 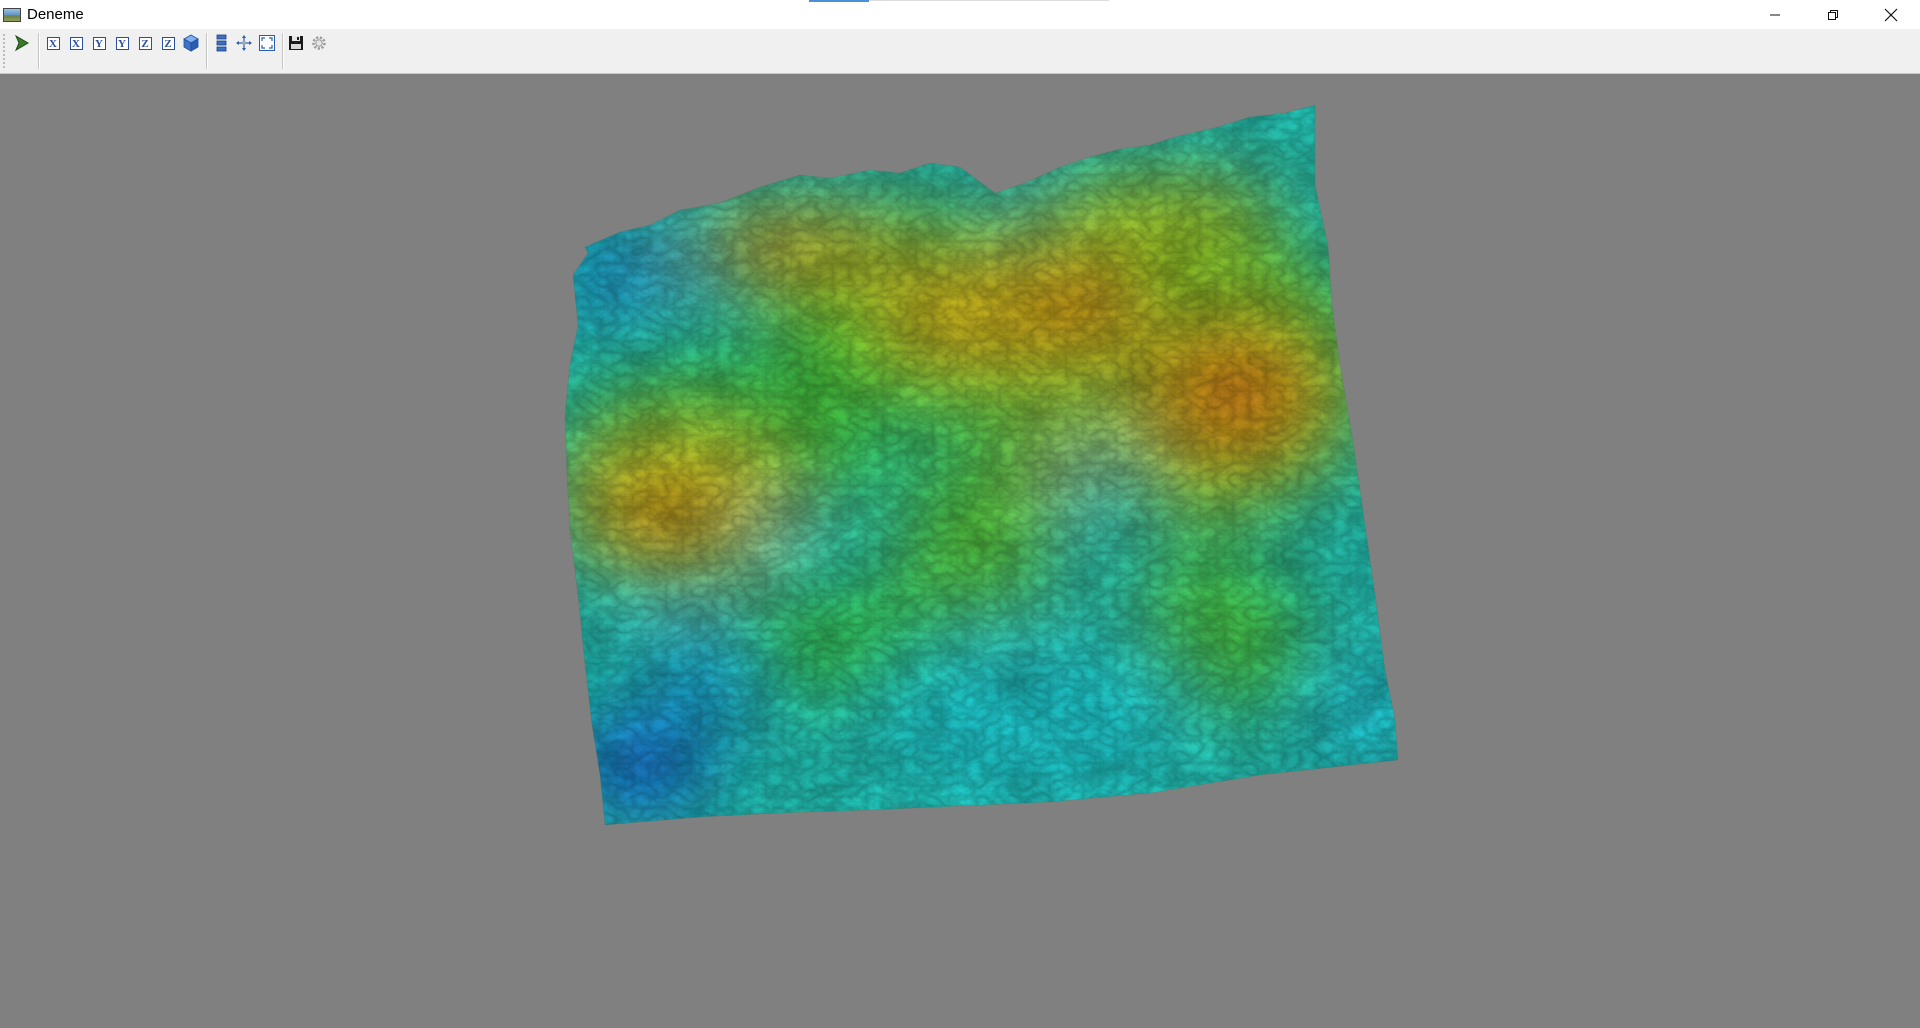 I want to click on gear-icon, so click(x=319, y=43).